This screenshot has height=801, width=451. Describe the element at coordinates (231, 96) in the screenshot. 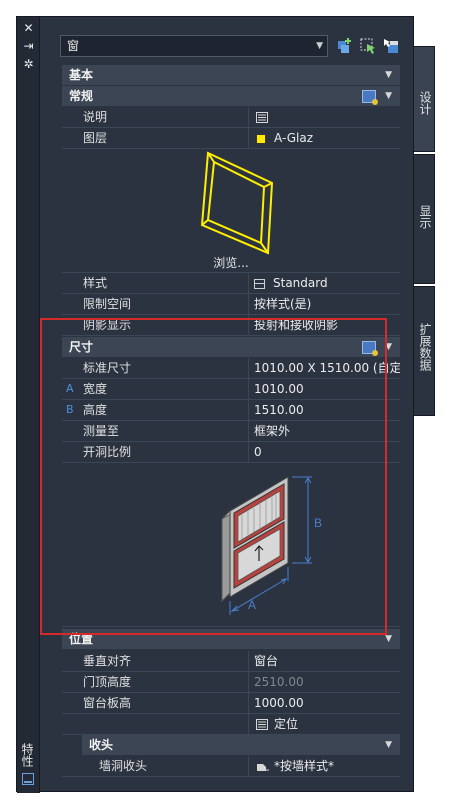

I see `section-general: 常规 ▼` at that location.